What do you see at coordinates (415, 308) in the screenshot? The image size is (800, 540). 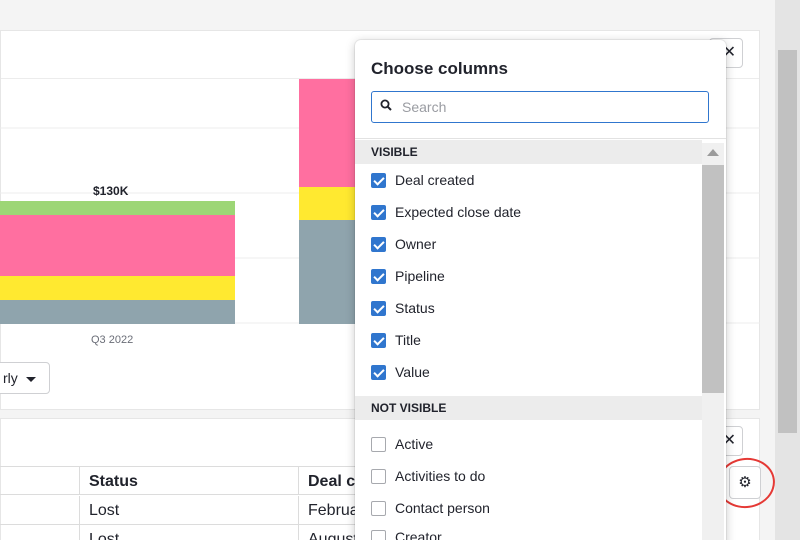 I see `column-option-label: Status` at bounding box center [415, 308].